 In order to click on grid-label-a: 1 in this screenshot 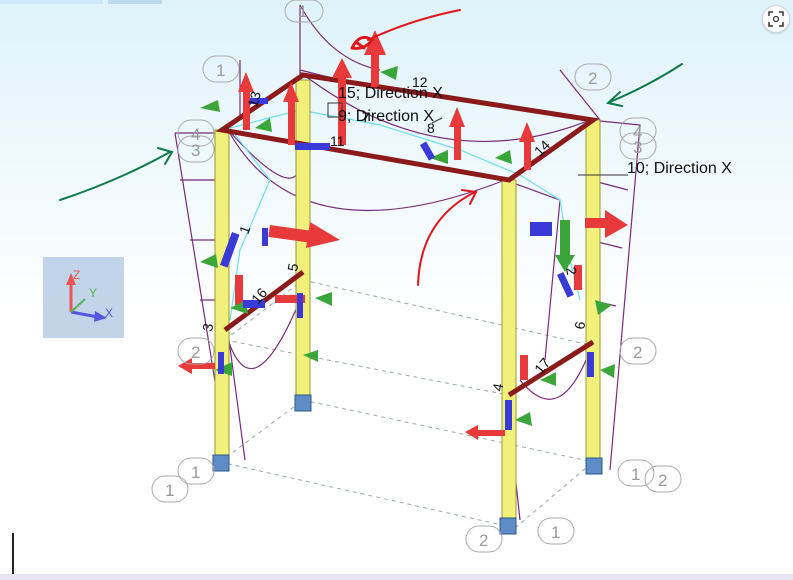, I will do `click(220, 70)`.